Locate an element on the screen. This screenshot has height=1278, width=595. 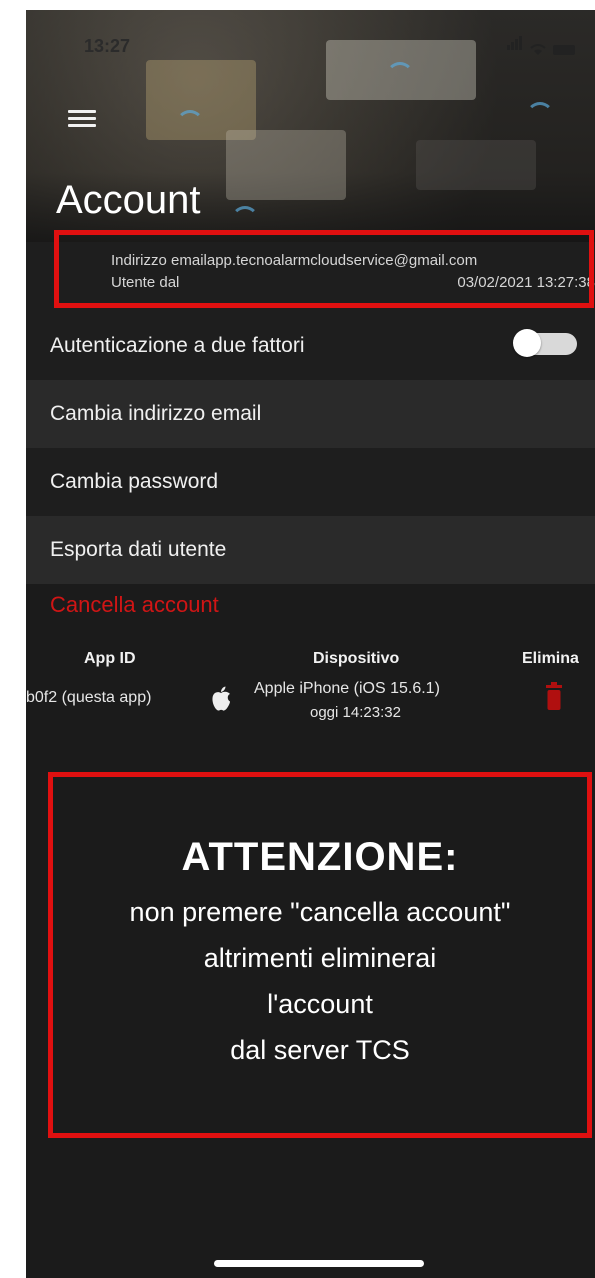
hamburger-menu-icon is located at coordinates (82, 121).